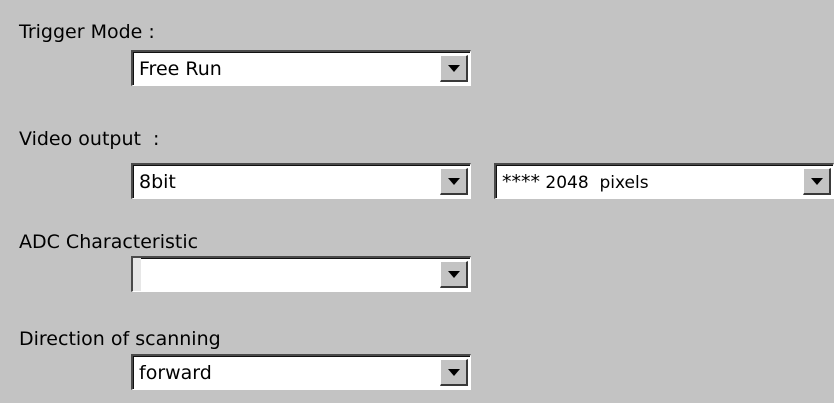 This screenshot has height=403, width=834. I want to click on trigger-mode-label: Trigger Mode :, so click(87, 32).